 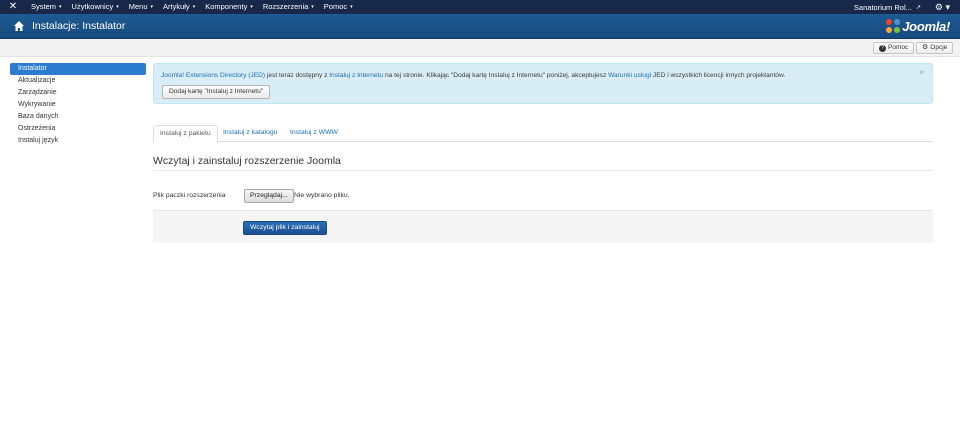 What do you see at coordinates (297, 75) in the screenshot?
I see `alert-text-part: jest teraz dostępny z` at bounding box center [297, 75].